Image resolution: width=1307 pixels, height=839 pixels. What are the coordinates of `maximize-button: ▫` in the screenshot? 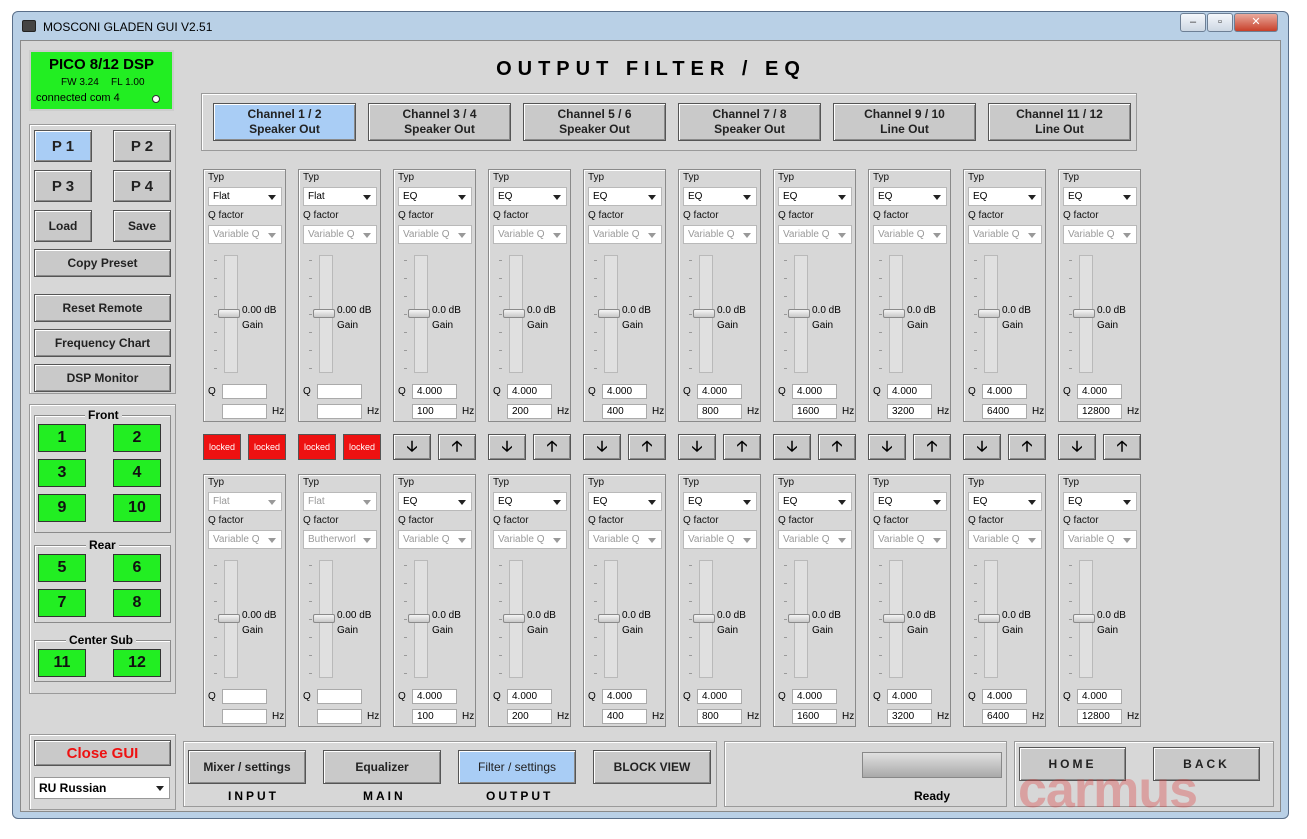 It's located at (1220, 22).